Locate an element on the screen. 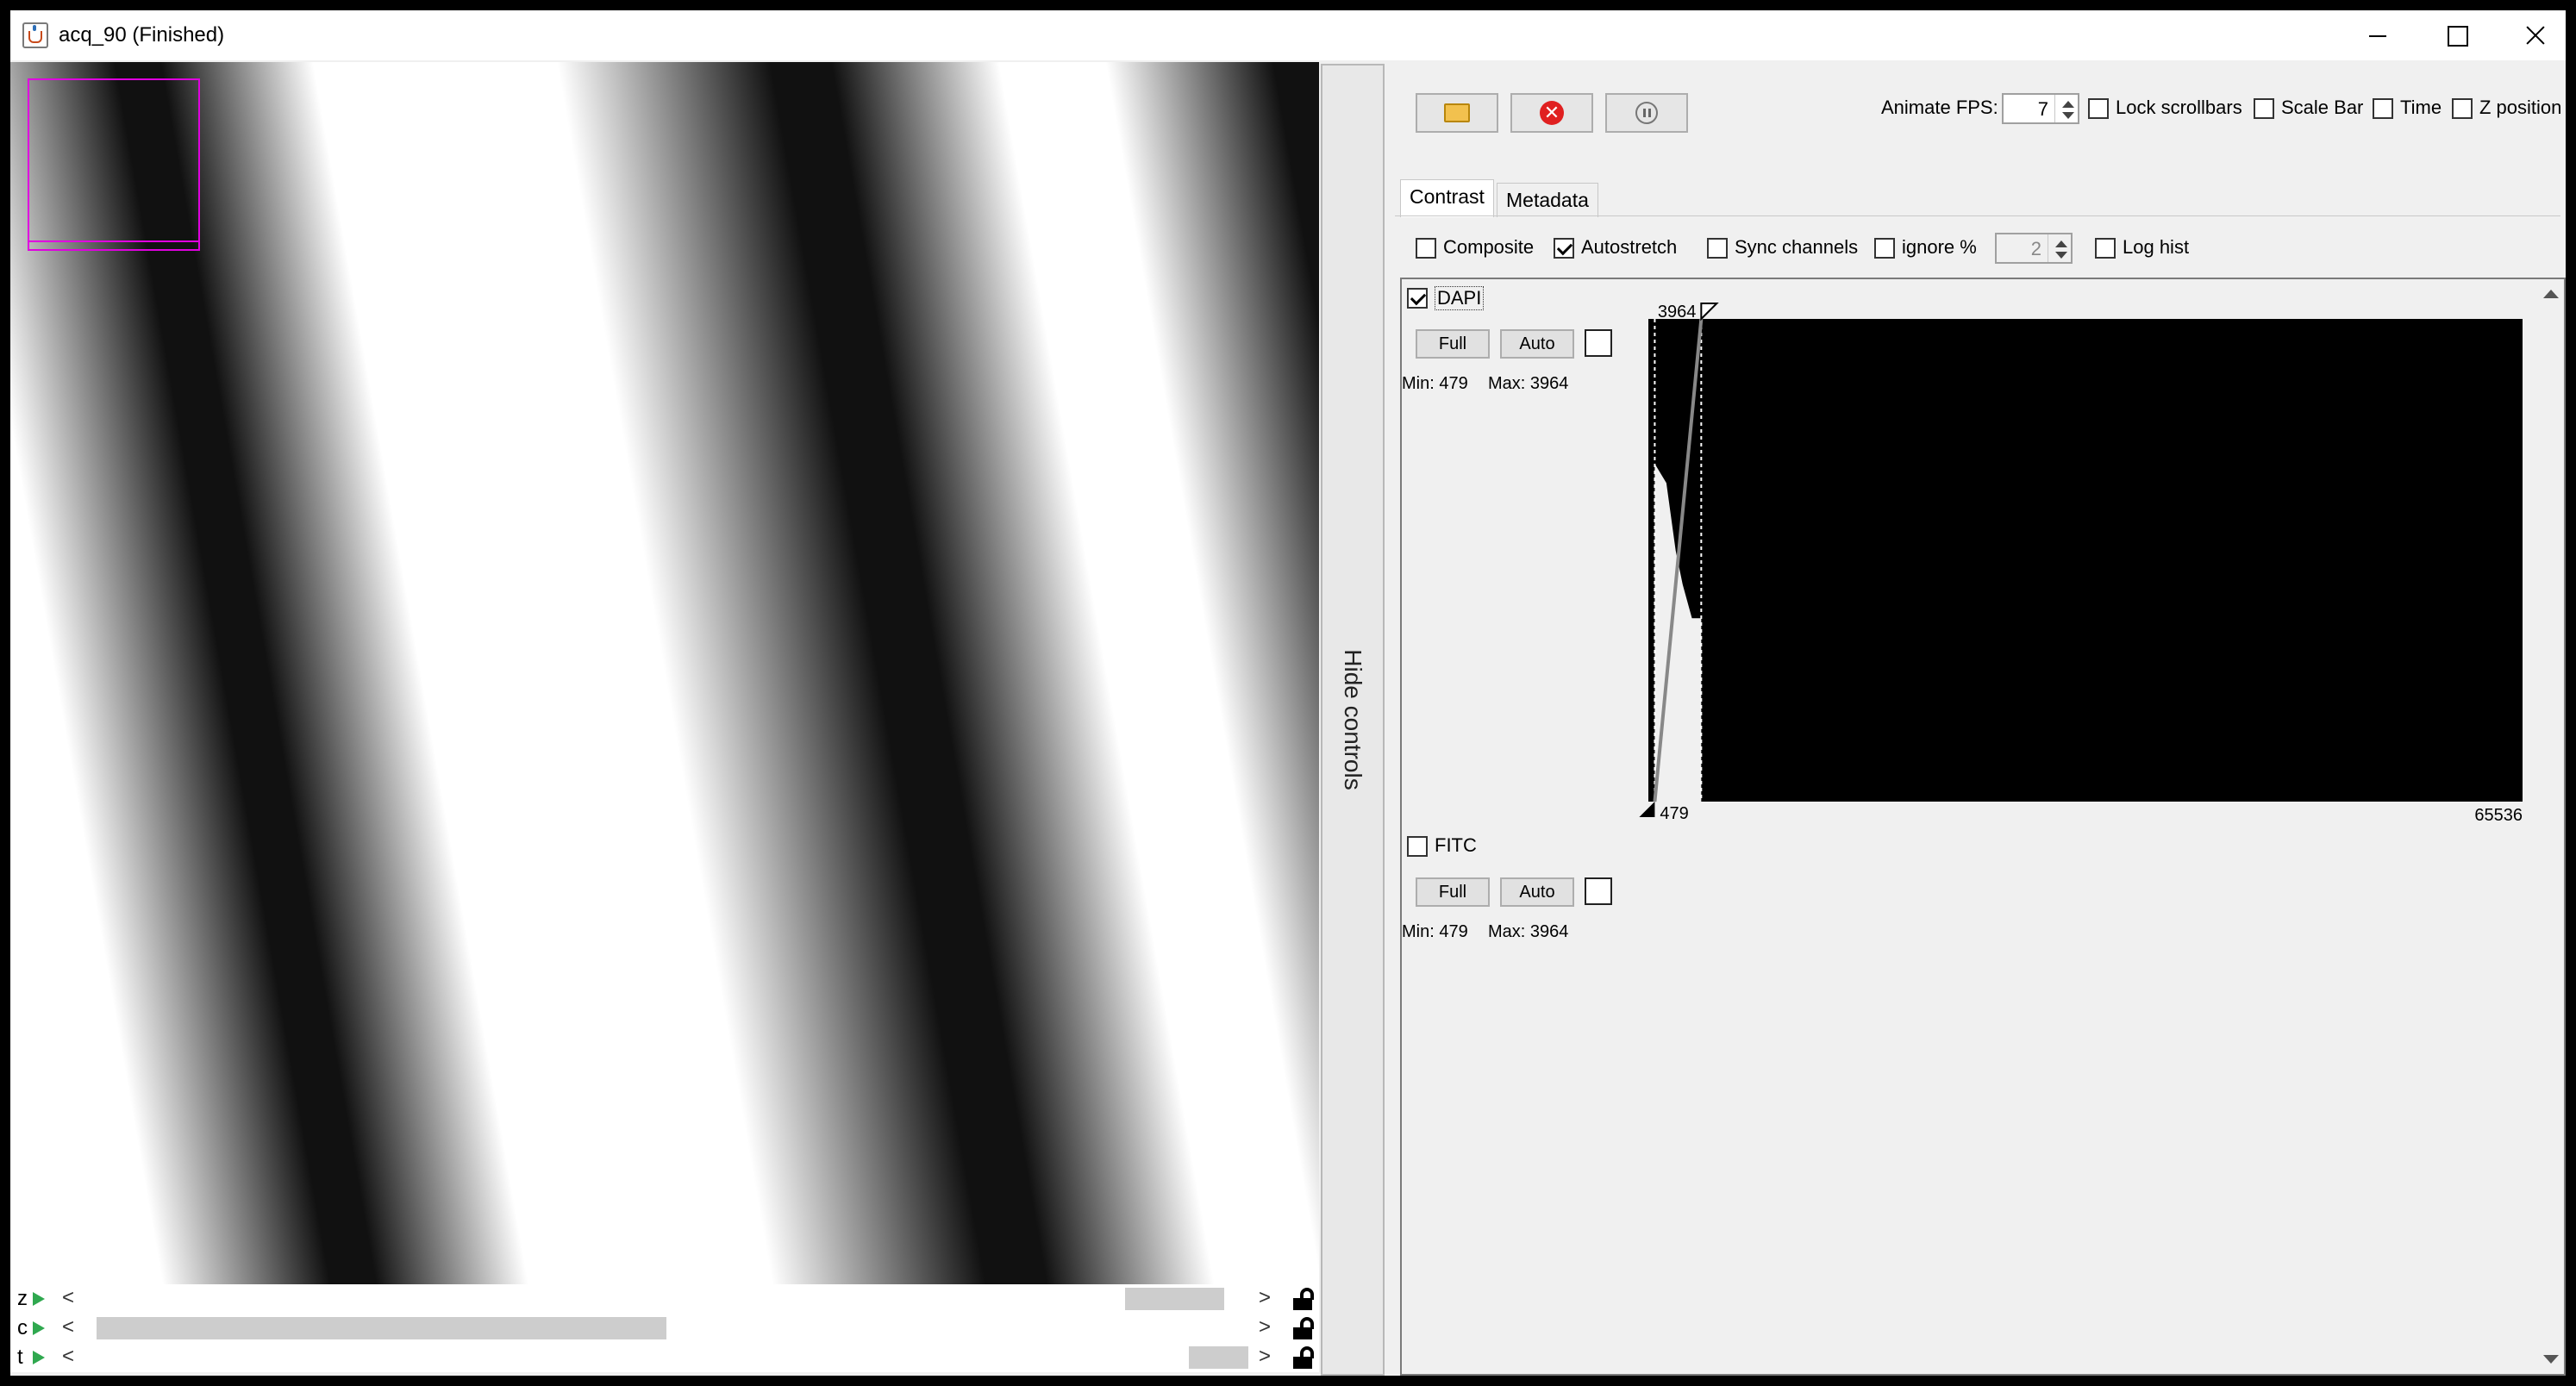  time-checkbox is located at coordinates (2383, 108).